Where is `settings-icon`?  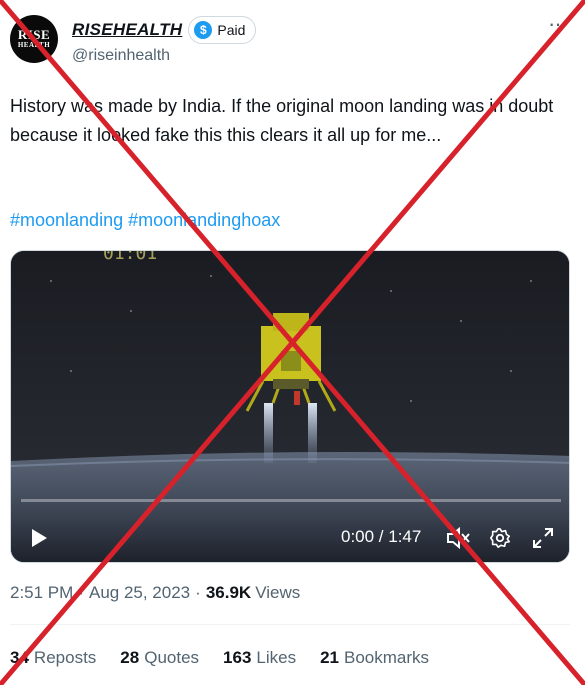
settings-icon is located at coordinates (500, 538).